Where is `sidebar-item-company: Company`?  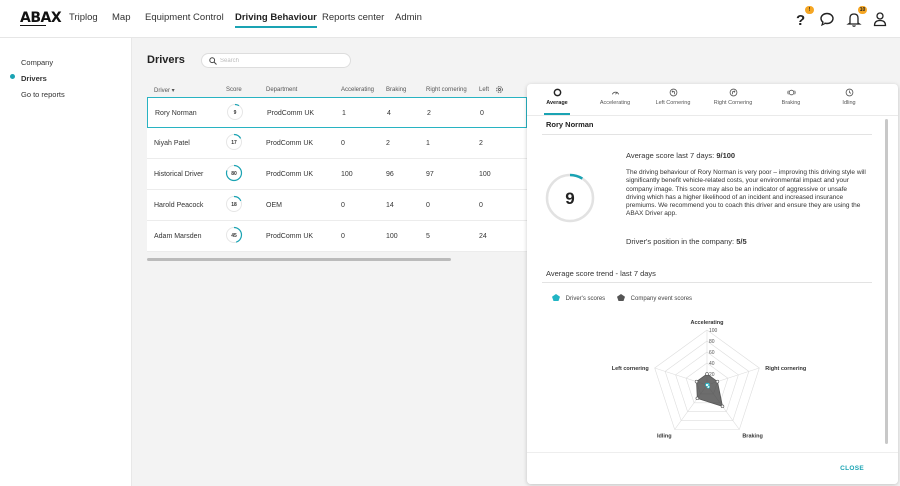
sidebar-item-company: Company is located at coordinates (37, 62).